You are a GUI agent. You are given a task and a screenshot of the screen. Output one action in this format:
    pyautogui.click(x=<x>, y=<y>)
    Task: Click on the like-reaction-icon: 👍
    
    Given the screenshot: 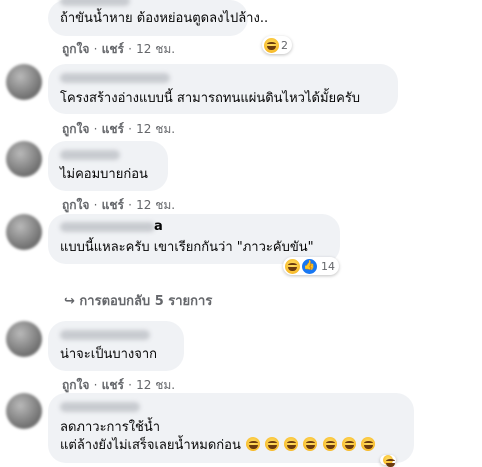 What is the action you would take?
    pyautogui.click(x=309, y=266)
    